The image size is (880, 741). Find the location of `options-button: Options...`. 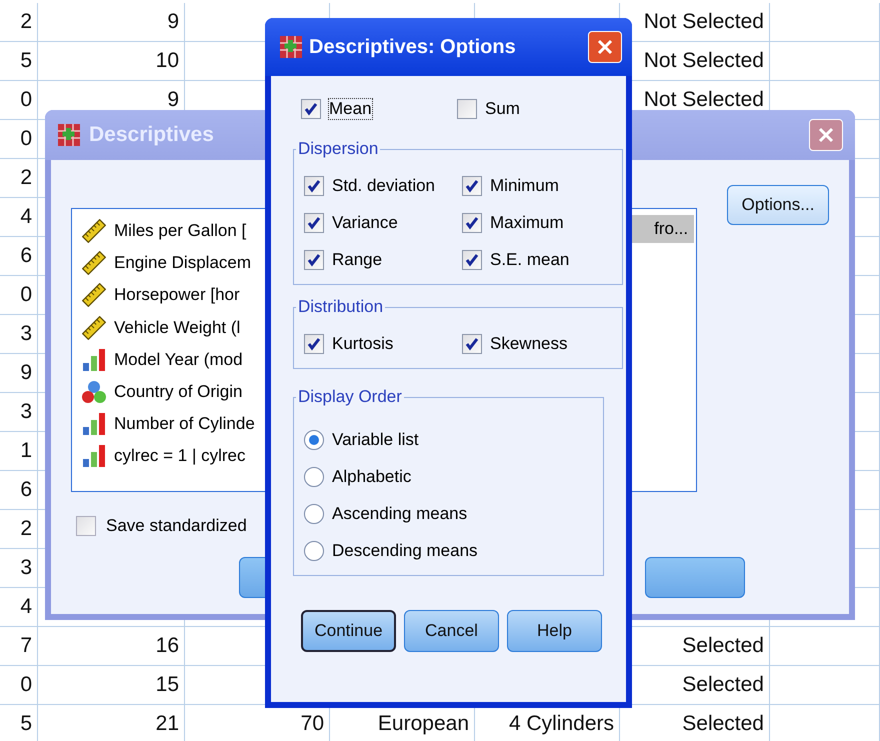

options-button: Options... is located at coordinates (778, 205).